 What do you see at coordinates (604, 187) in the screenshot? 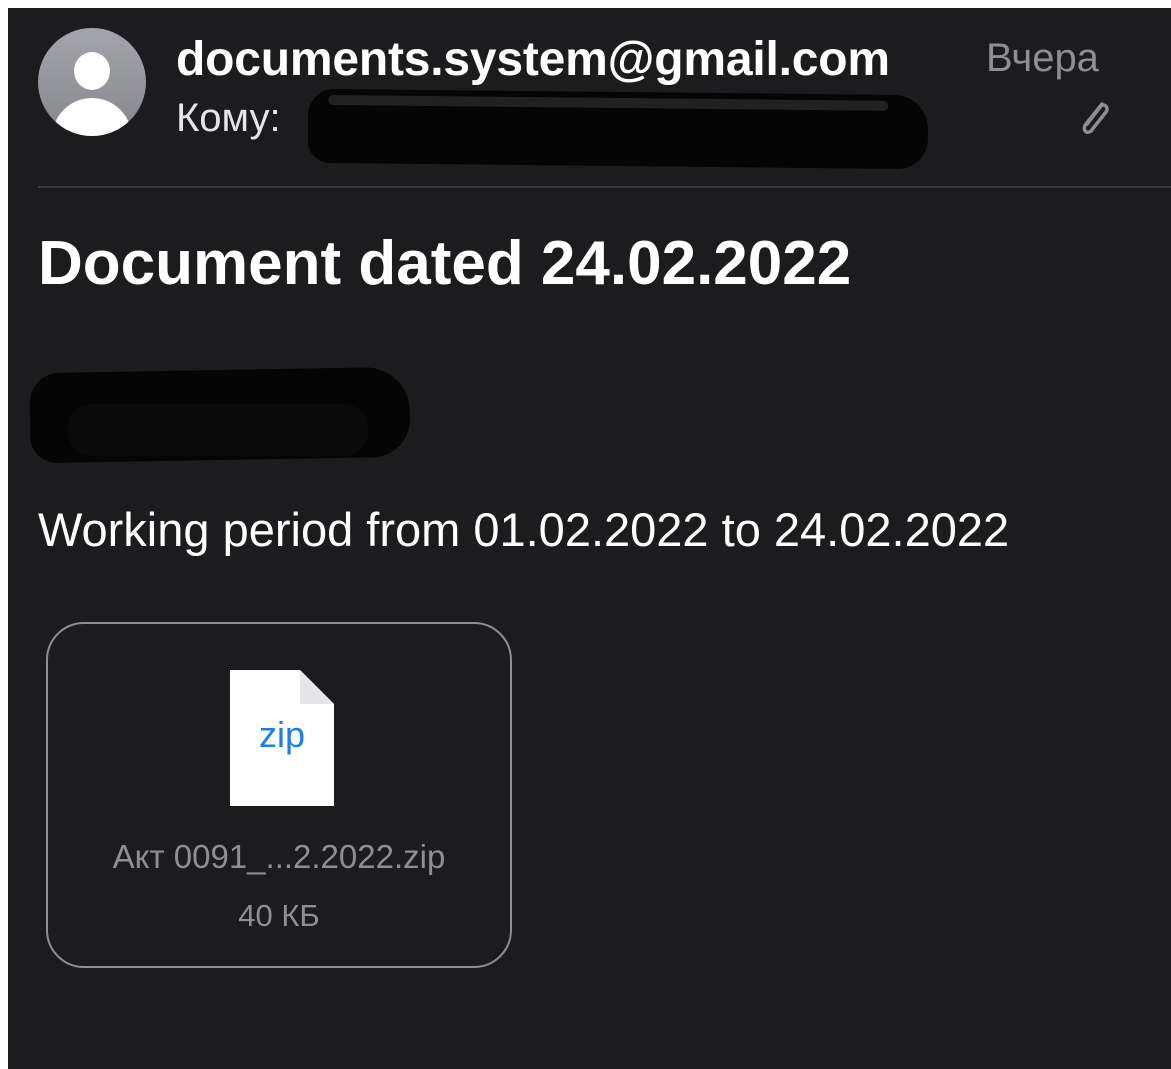
I see `header-divider` at bounding box center [604, 187].